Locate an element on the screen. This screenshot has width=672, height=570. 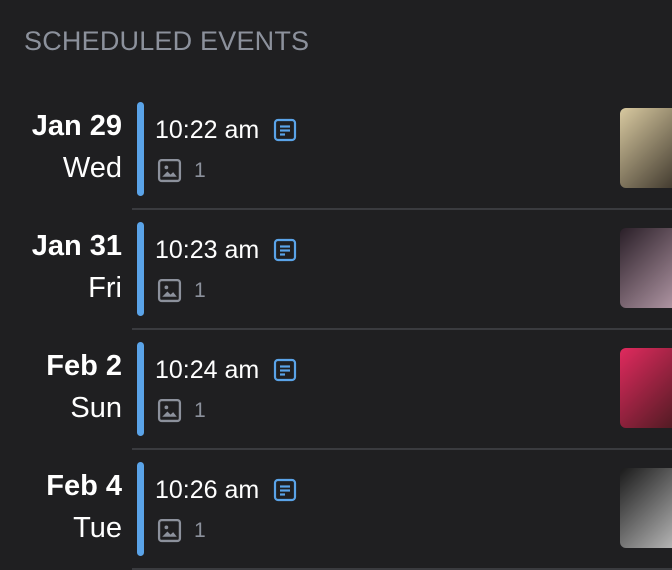
event-time-line: 10:24 am is located at coordinates (226, 370).